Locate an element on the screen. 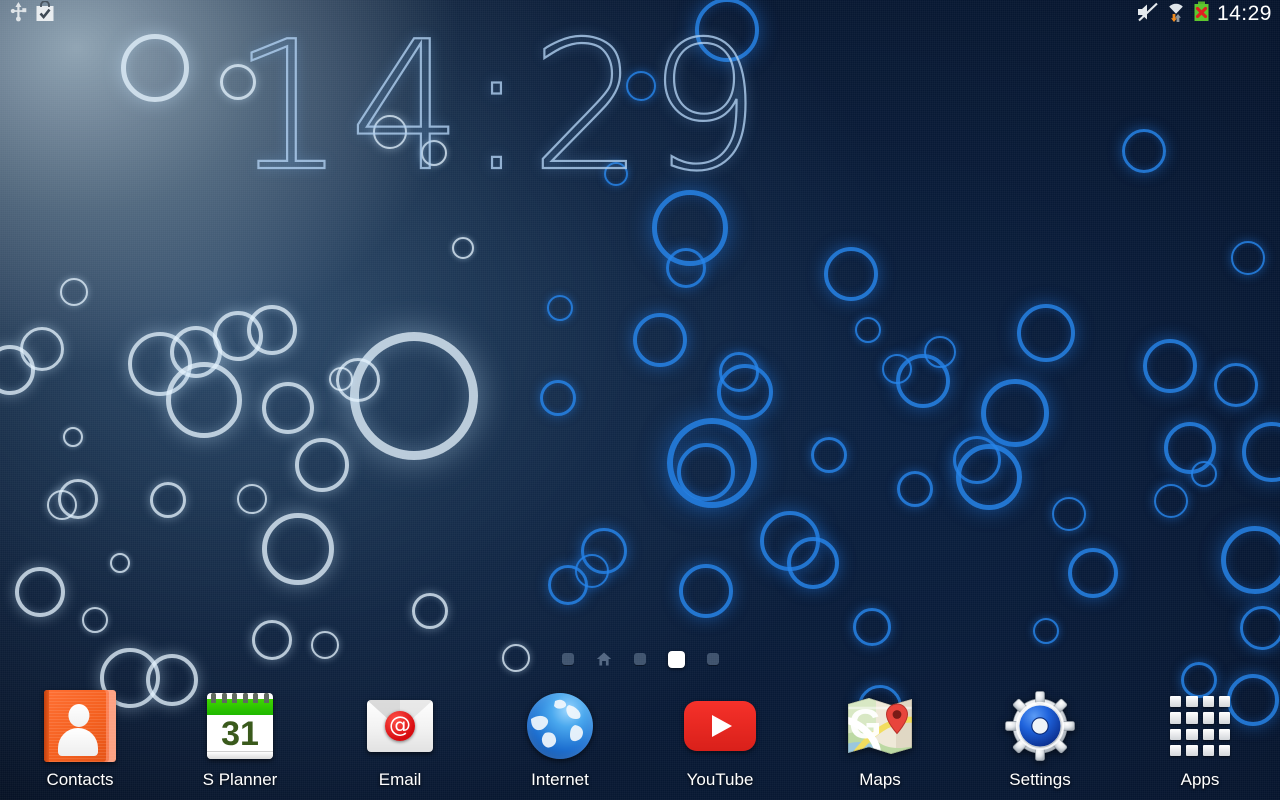 This screenshot has height=800, width=1280. status-bar-right-icons: 14:29 is located at coordinates (1204, 14).